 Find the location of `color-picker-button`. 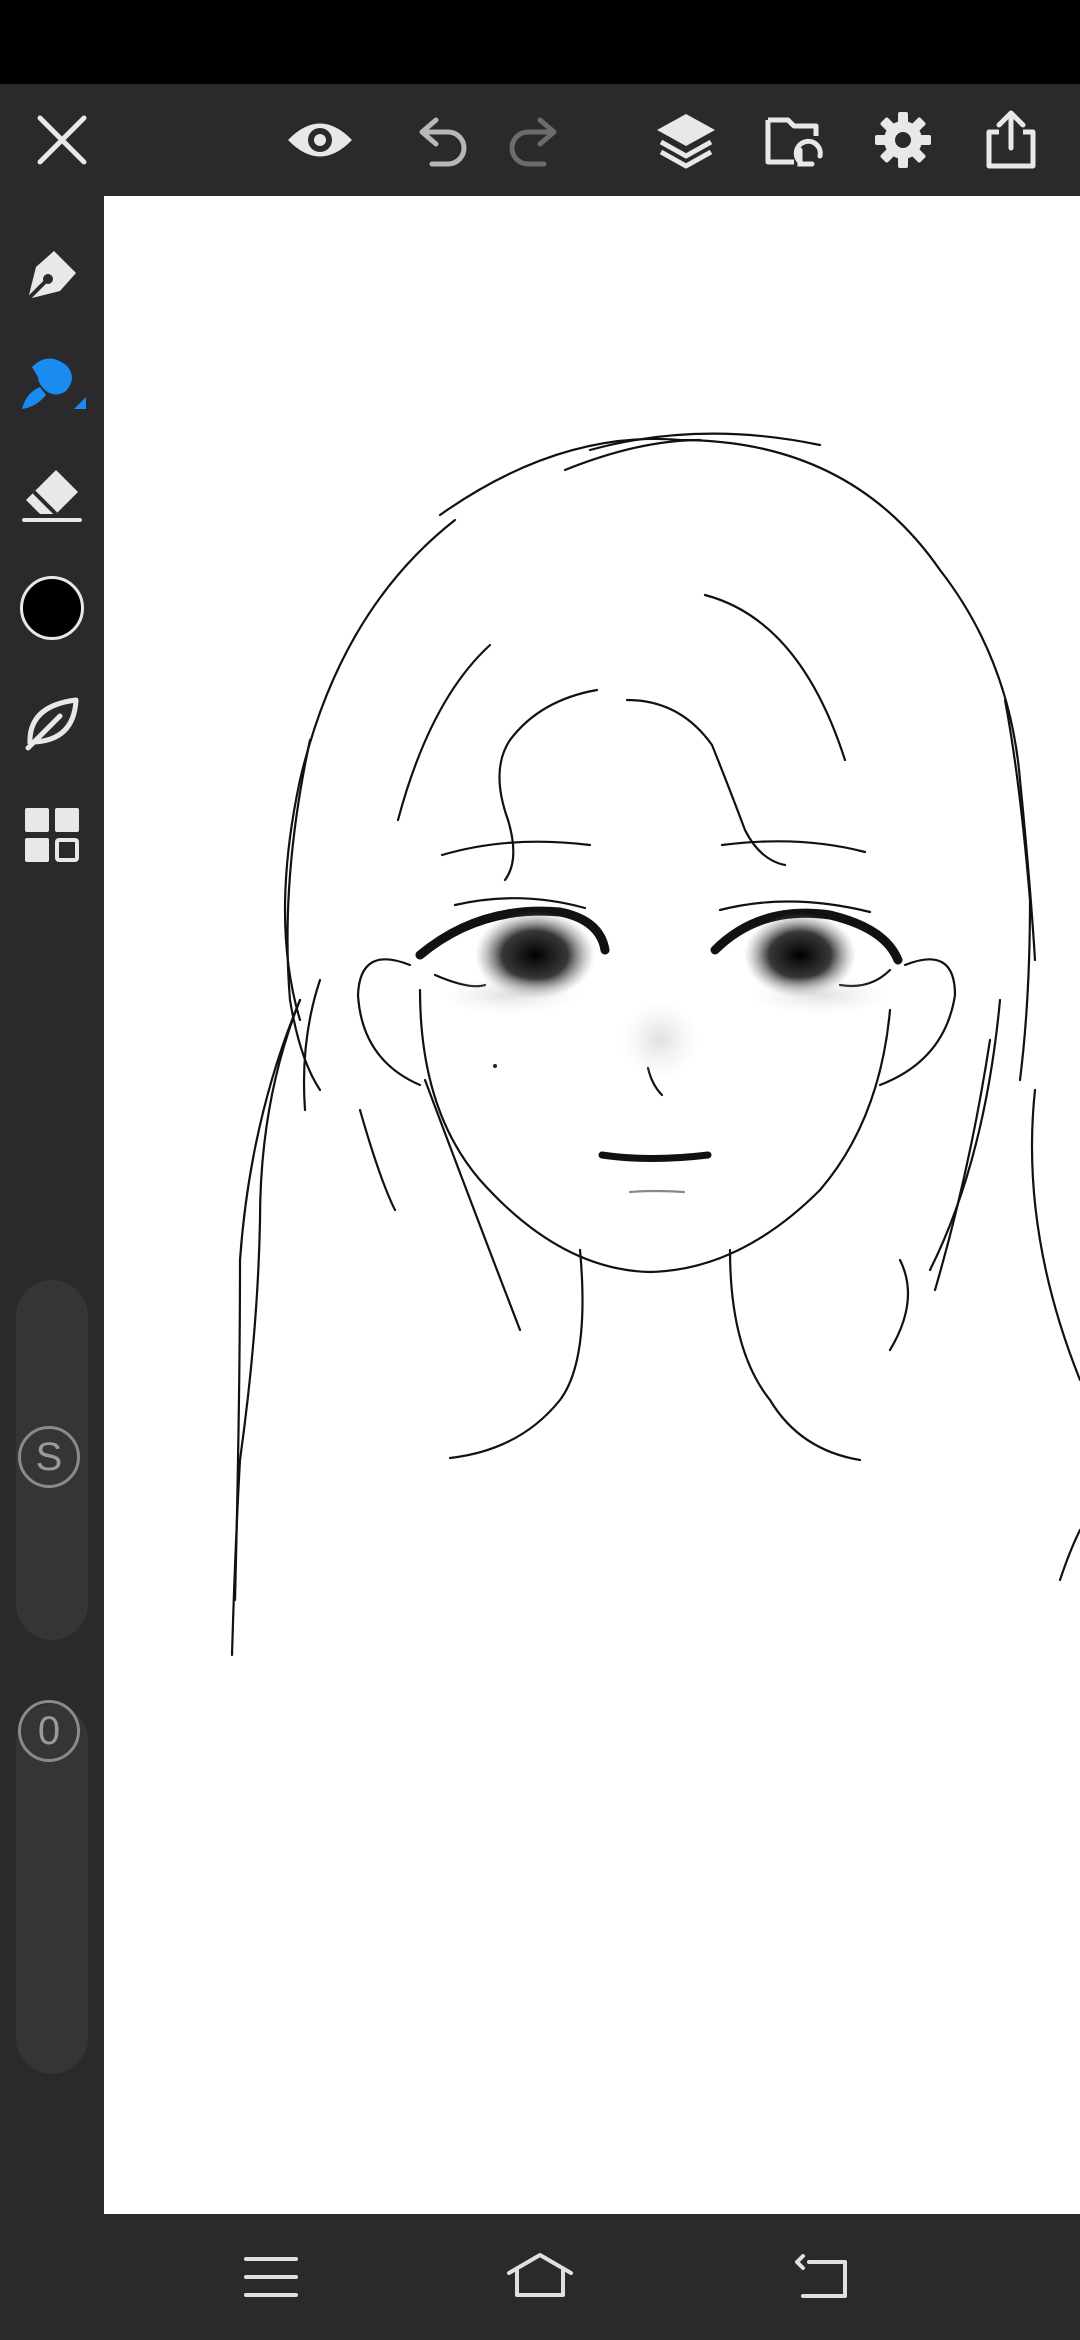

color-picker-button is located at coordinates (52, 608).